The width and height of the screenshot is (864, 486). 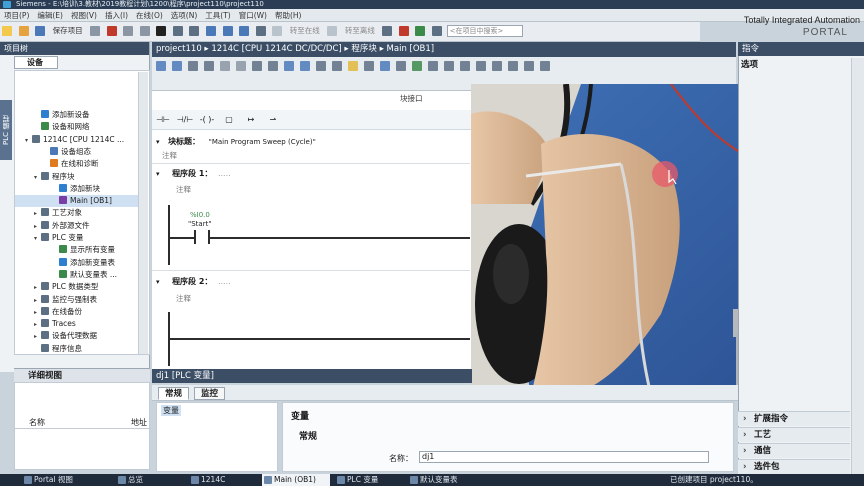 I want to click on menu-help: 帮助(H), so click(x=288, y=15).